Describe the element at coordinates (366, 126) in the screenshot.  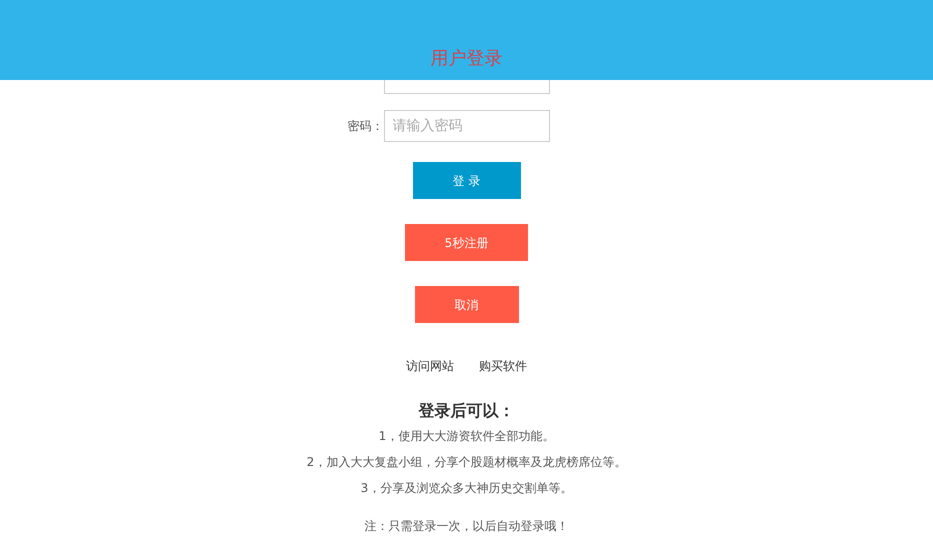
I see `field-label: 密码：` at that location.